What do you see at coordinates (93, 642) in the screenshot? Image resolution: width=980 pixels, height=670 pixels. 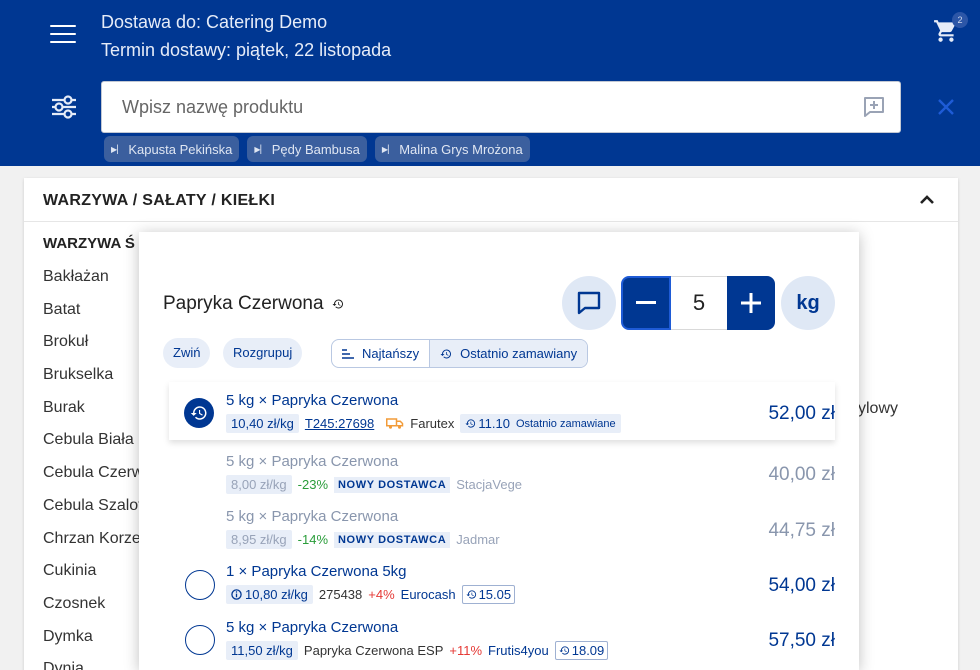 I see `list-item: Dymka` at bounding box center [93, 642].